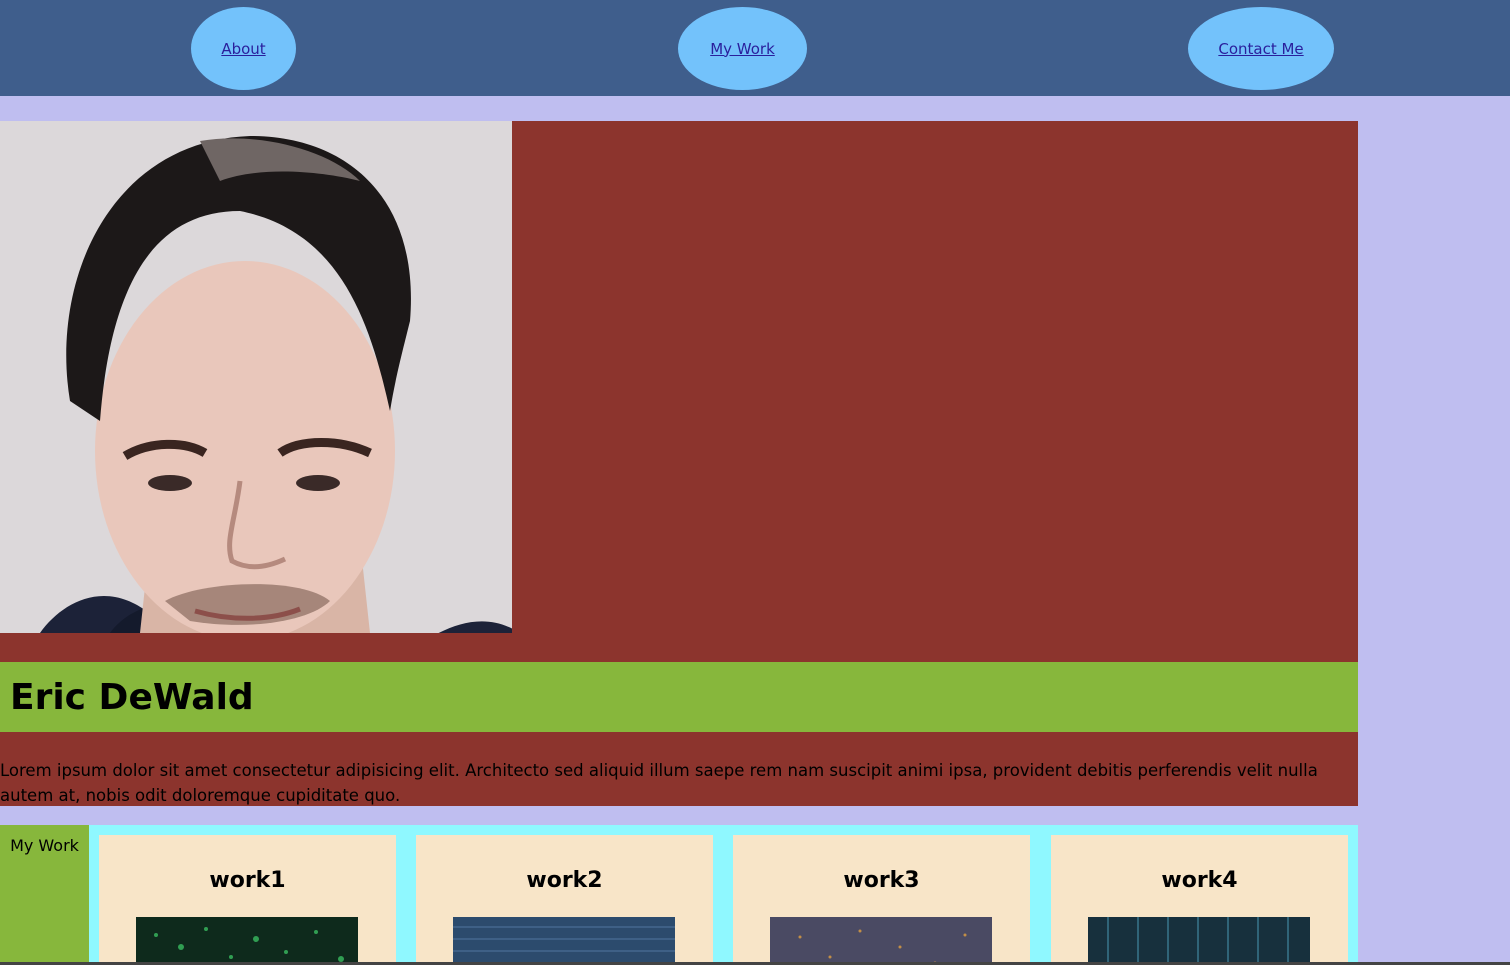 Image resolution: width=1510 pixels, height=965 pixels. What do you see at coordinates (564, 900) in the screenshot?
I see `work-card-2: work2` at bounding box center [564, 900].